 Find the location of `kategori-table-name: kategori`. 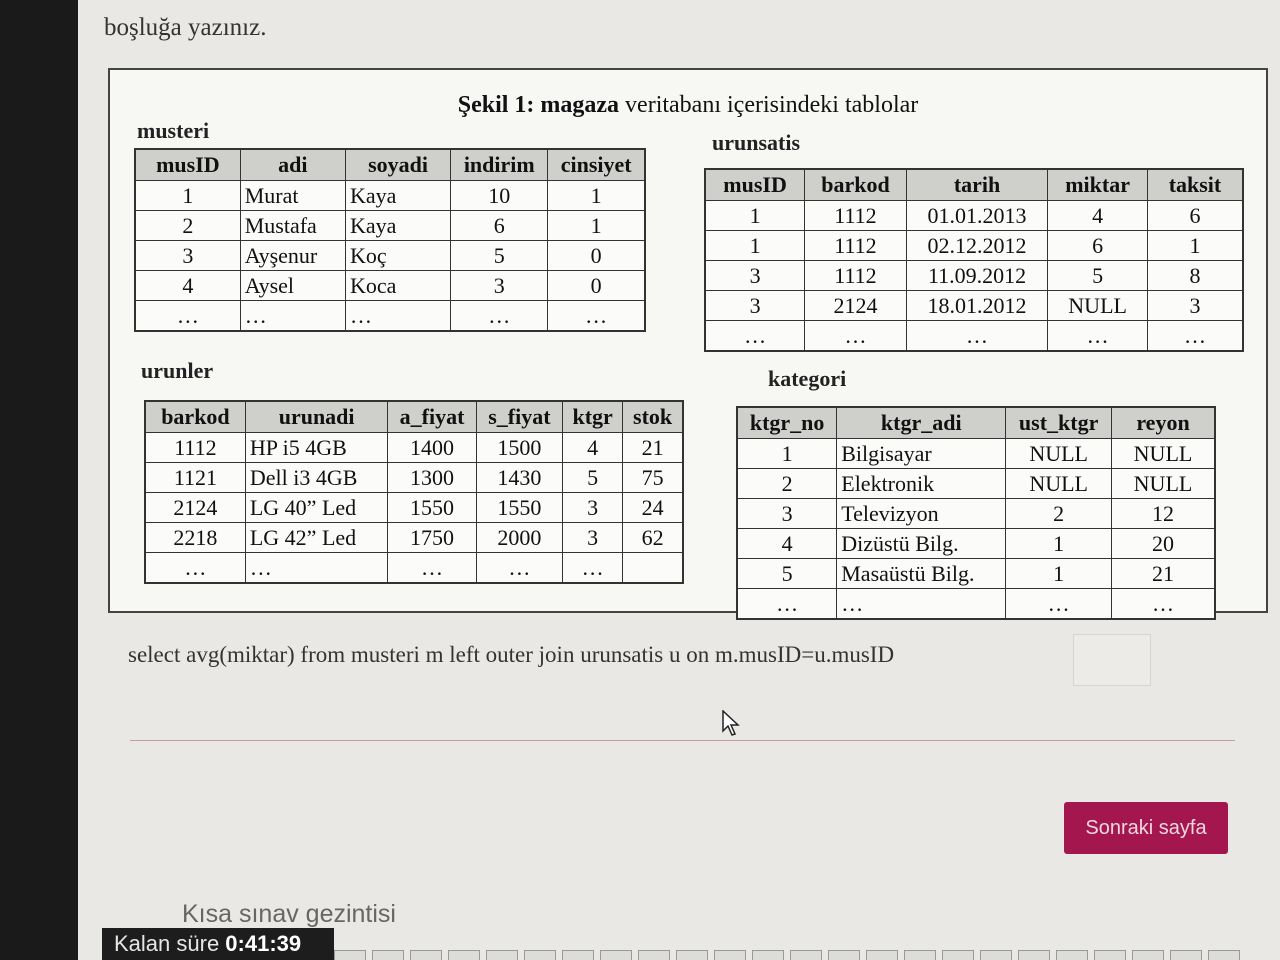

kategori-table-name: kategori is located at coordinates (807, 378).